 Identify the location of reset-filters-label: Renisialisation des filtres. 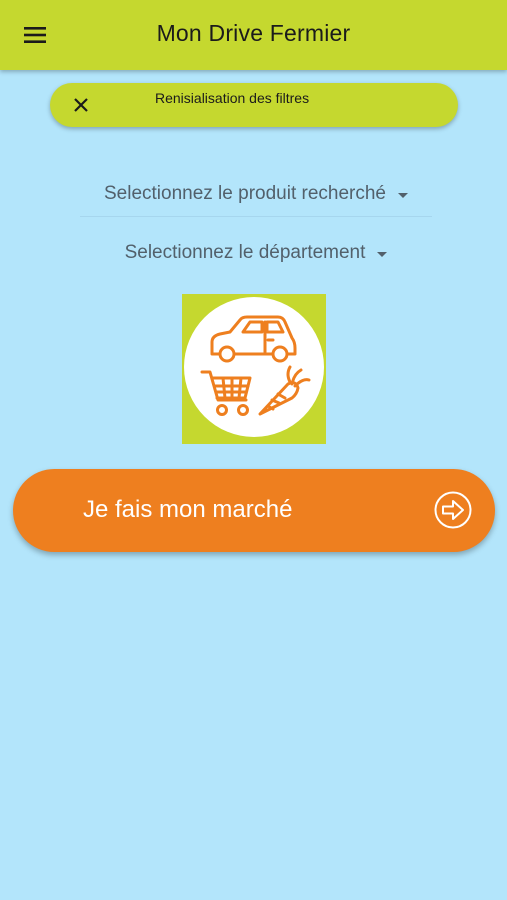
(232, 98).